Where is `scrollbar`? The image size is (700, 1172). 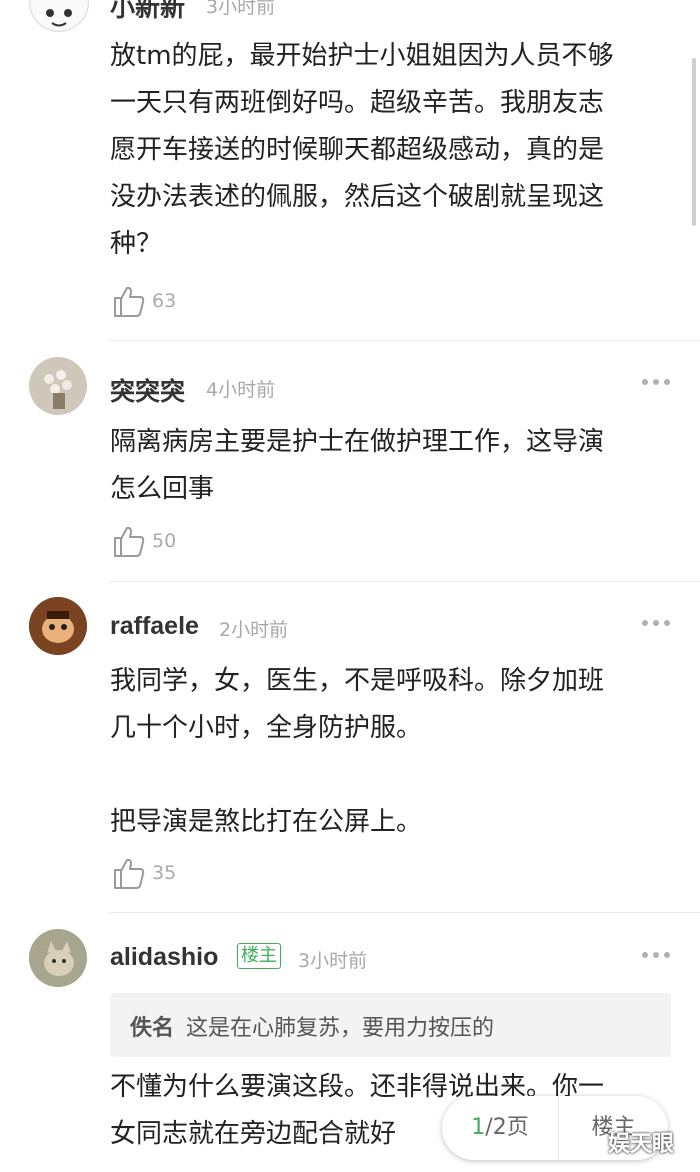
scrollbar is located at coordinates (694, 142).